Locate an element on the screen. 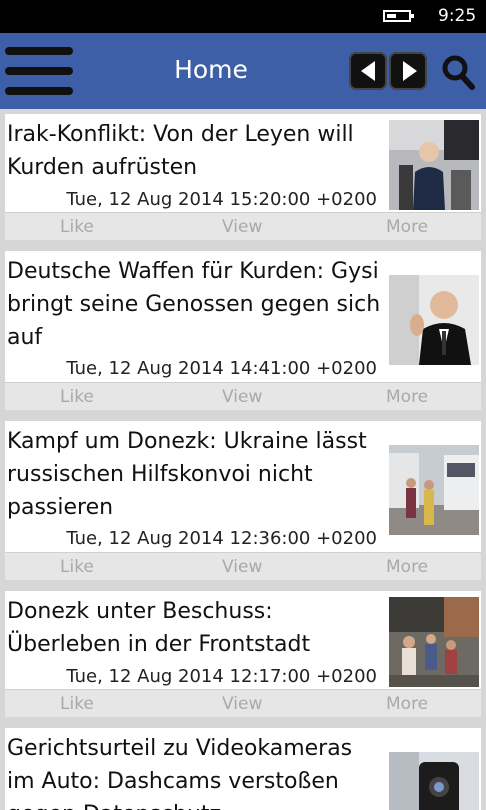 Image resolution: width=486 pixels, height=810 pixels. search-icon is located at coordinates (458, 72).